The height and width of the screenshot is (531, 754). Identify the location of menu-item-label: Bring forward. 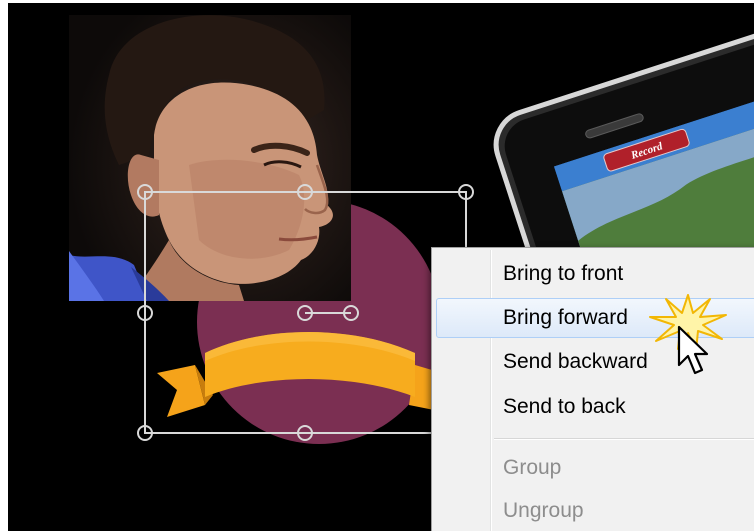
(565, 317).